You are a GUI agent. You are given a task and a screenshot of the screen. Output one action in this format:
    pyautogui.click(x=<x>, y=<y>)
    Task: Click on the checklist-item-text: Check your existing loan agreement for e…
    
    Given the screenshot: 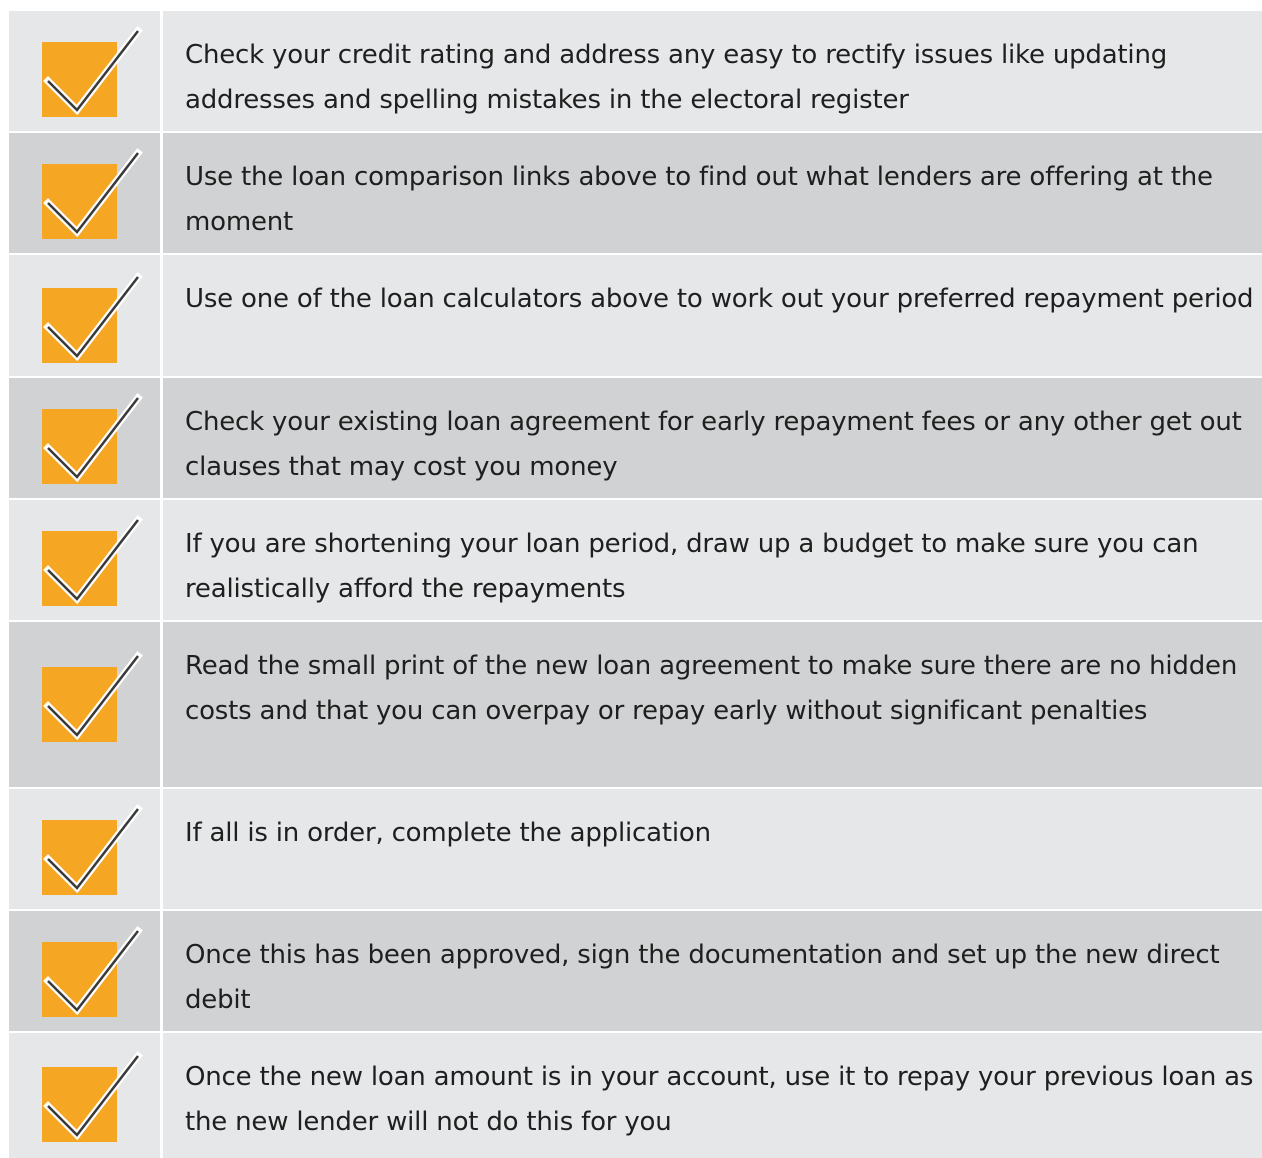 What is the action you would take?
    pyautogui.click(x=713, y=444)
    